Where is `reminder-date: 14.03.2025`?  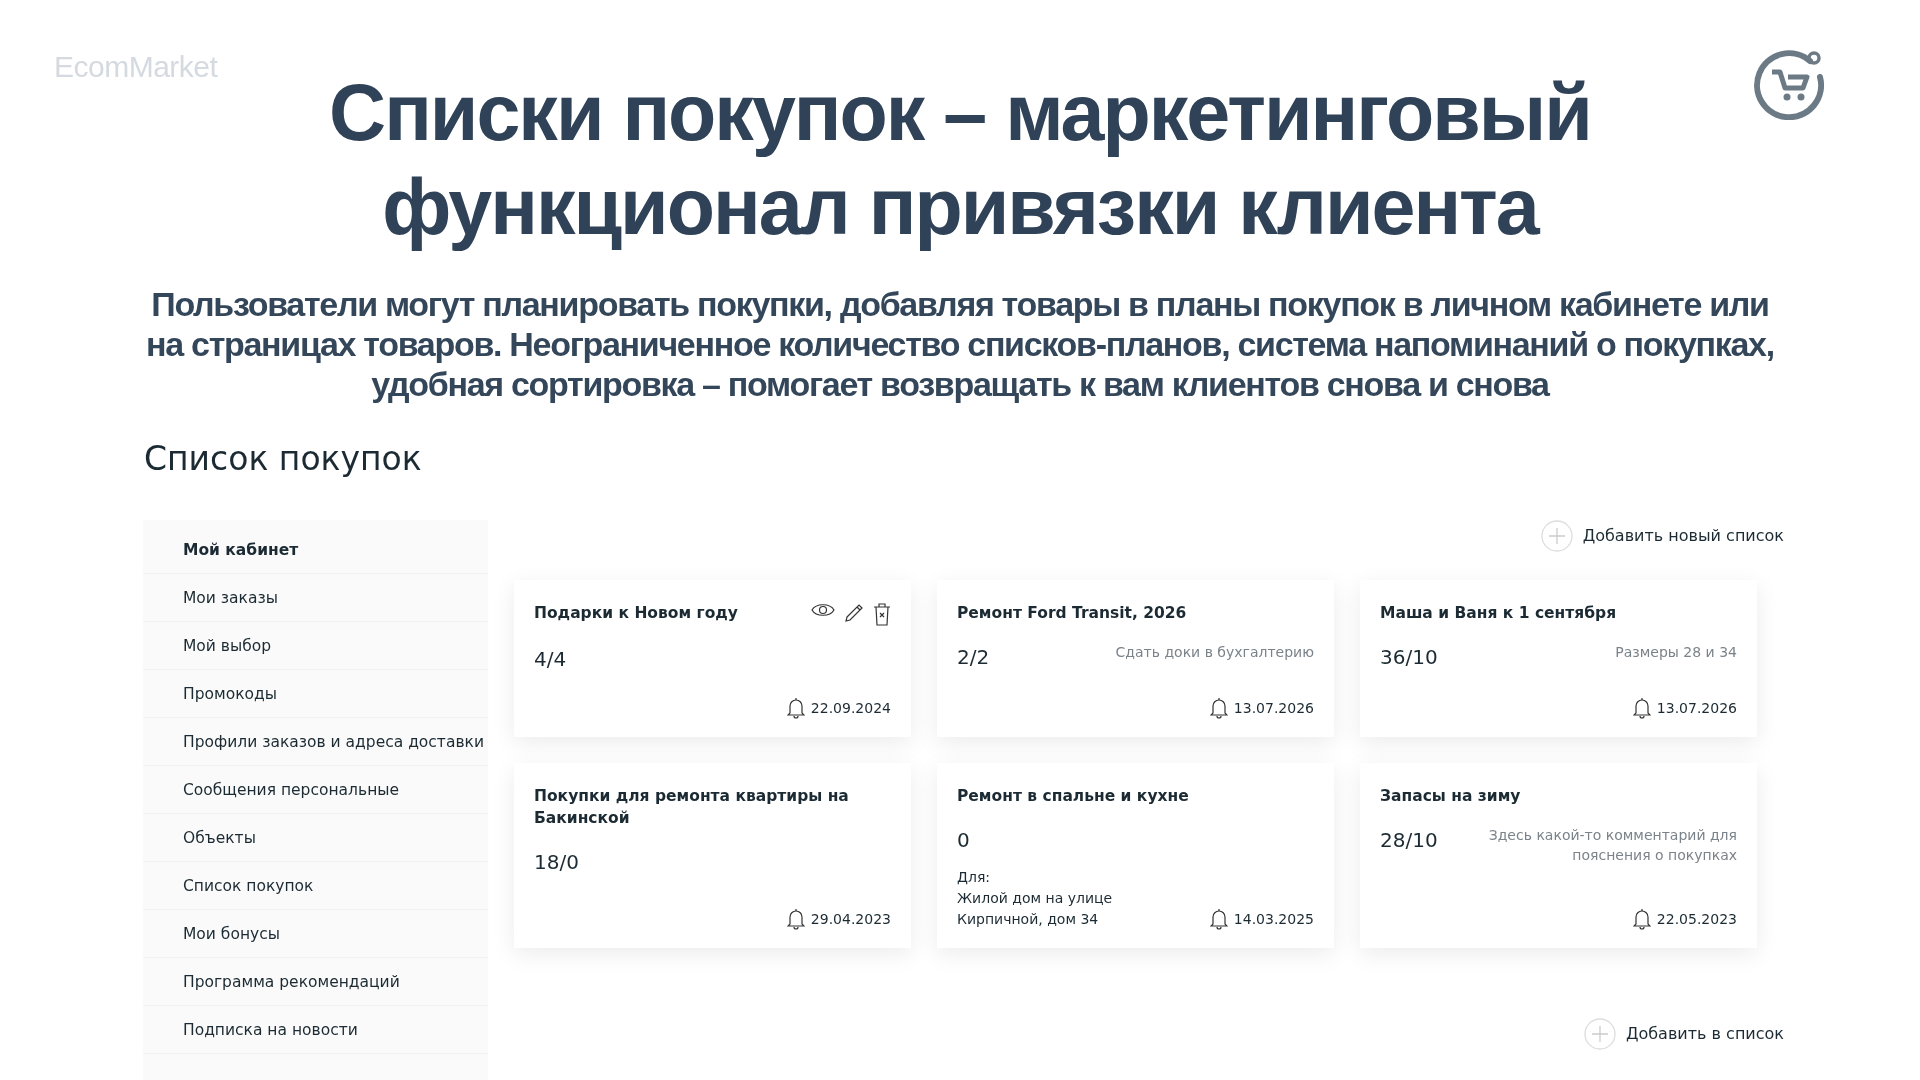
reminder-date: 14.03.2025 is located at coordinates (1273, 919).